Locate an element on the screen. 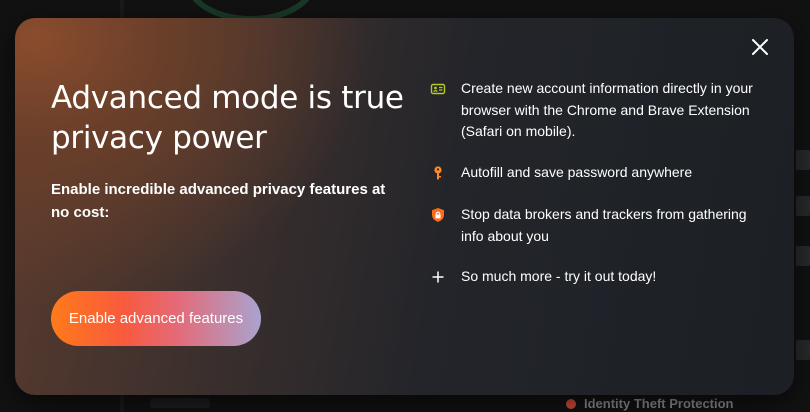 This screenshot has height=412, width=810. close-icon is located at coordinates (760, 47).